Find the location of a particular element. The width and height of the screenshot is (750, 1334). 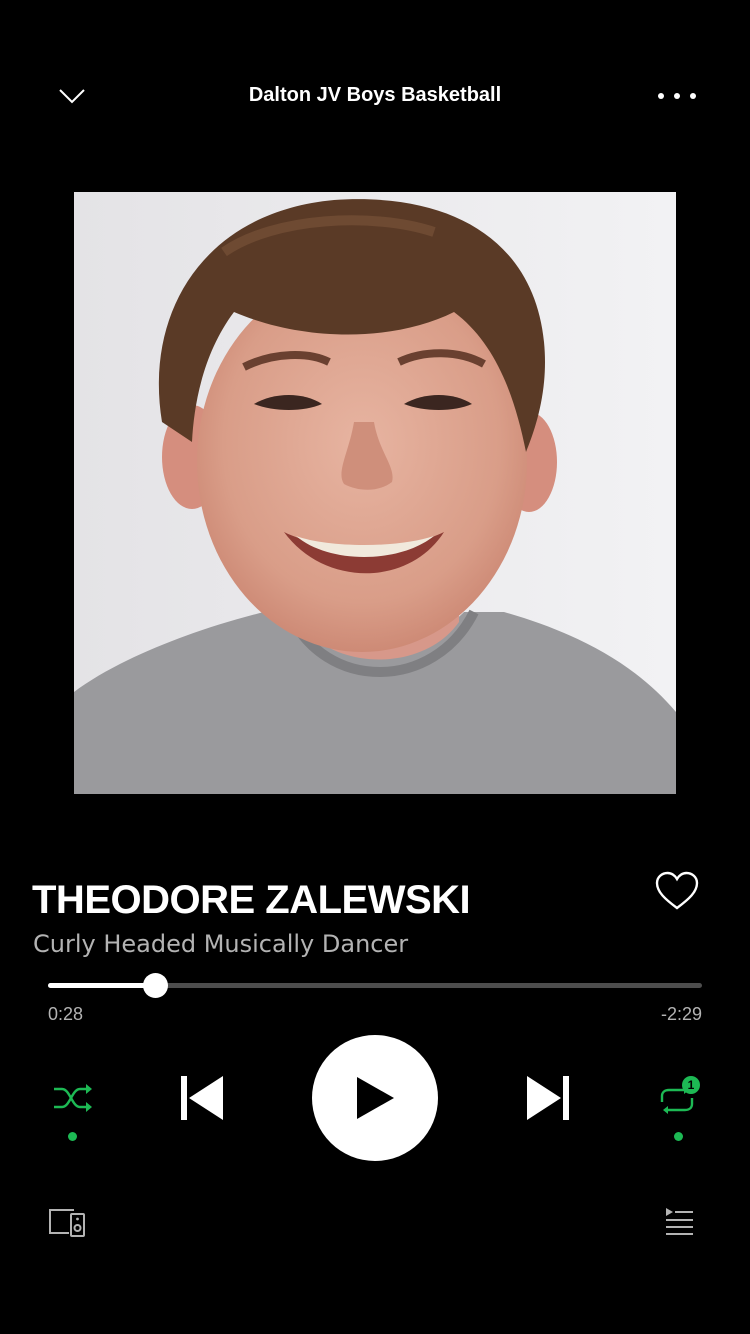

play-button is located at coordinates (375, 1098).